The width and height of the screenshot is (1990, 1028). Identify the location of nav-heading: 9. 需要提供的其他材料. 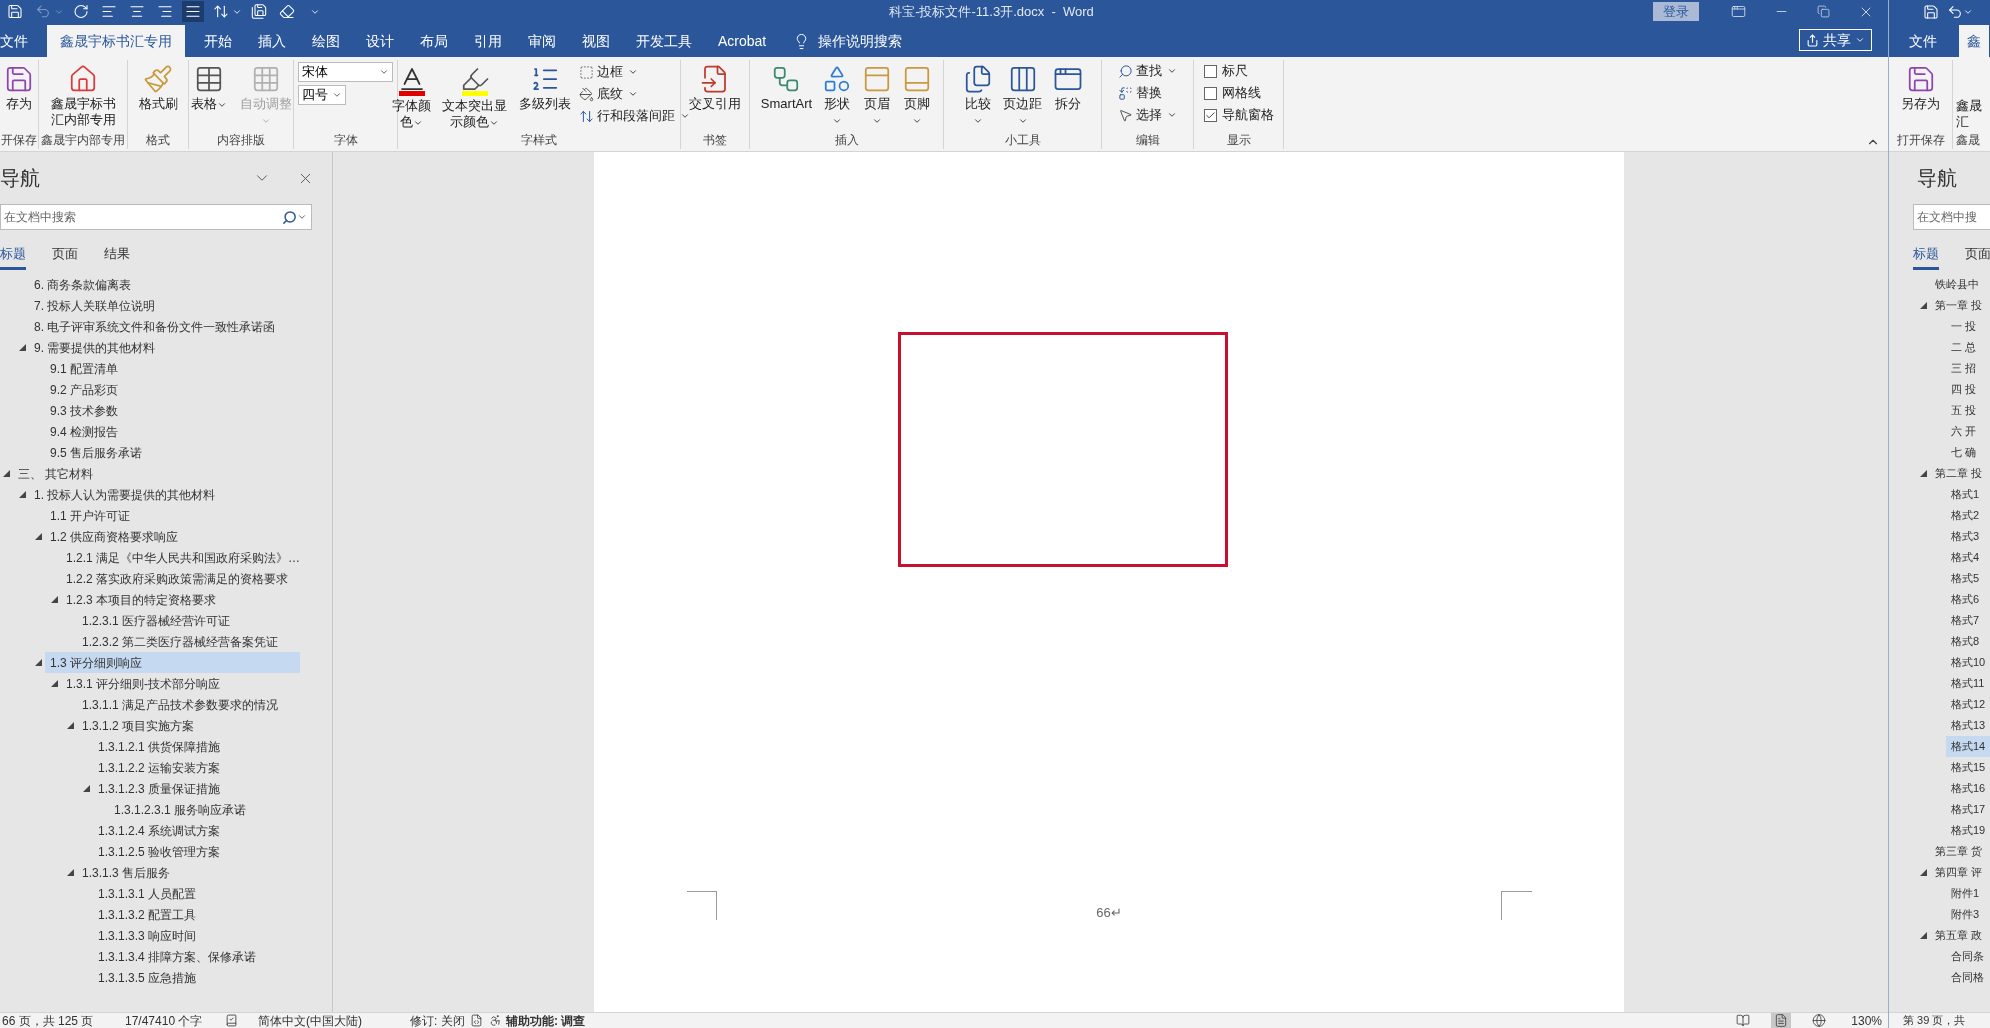
(164, 347).